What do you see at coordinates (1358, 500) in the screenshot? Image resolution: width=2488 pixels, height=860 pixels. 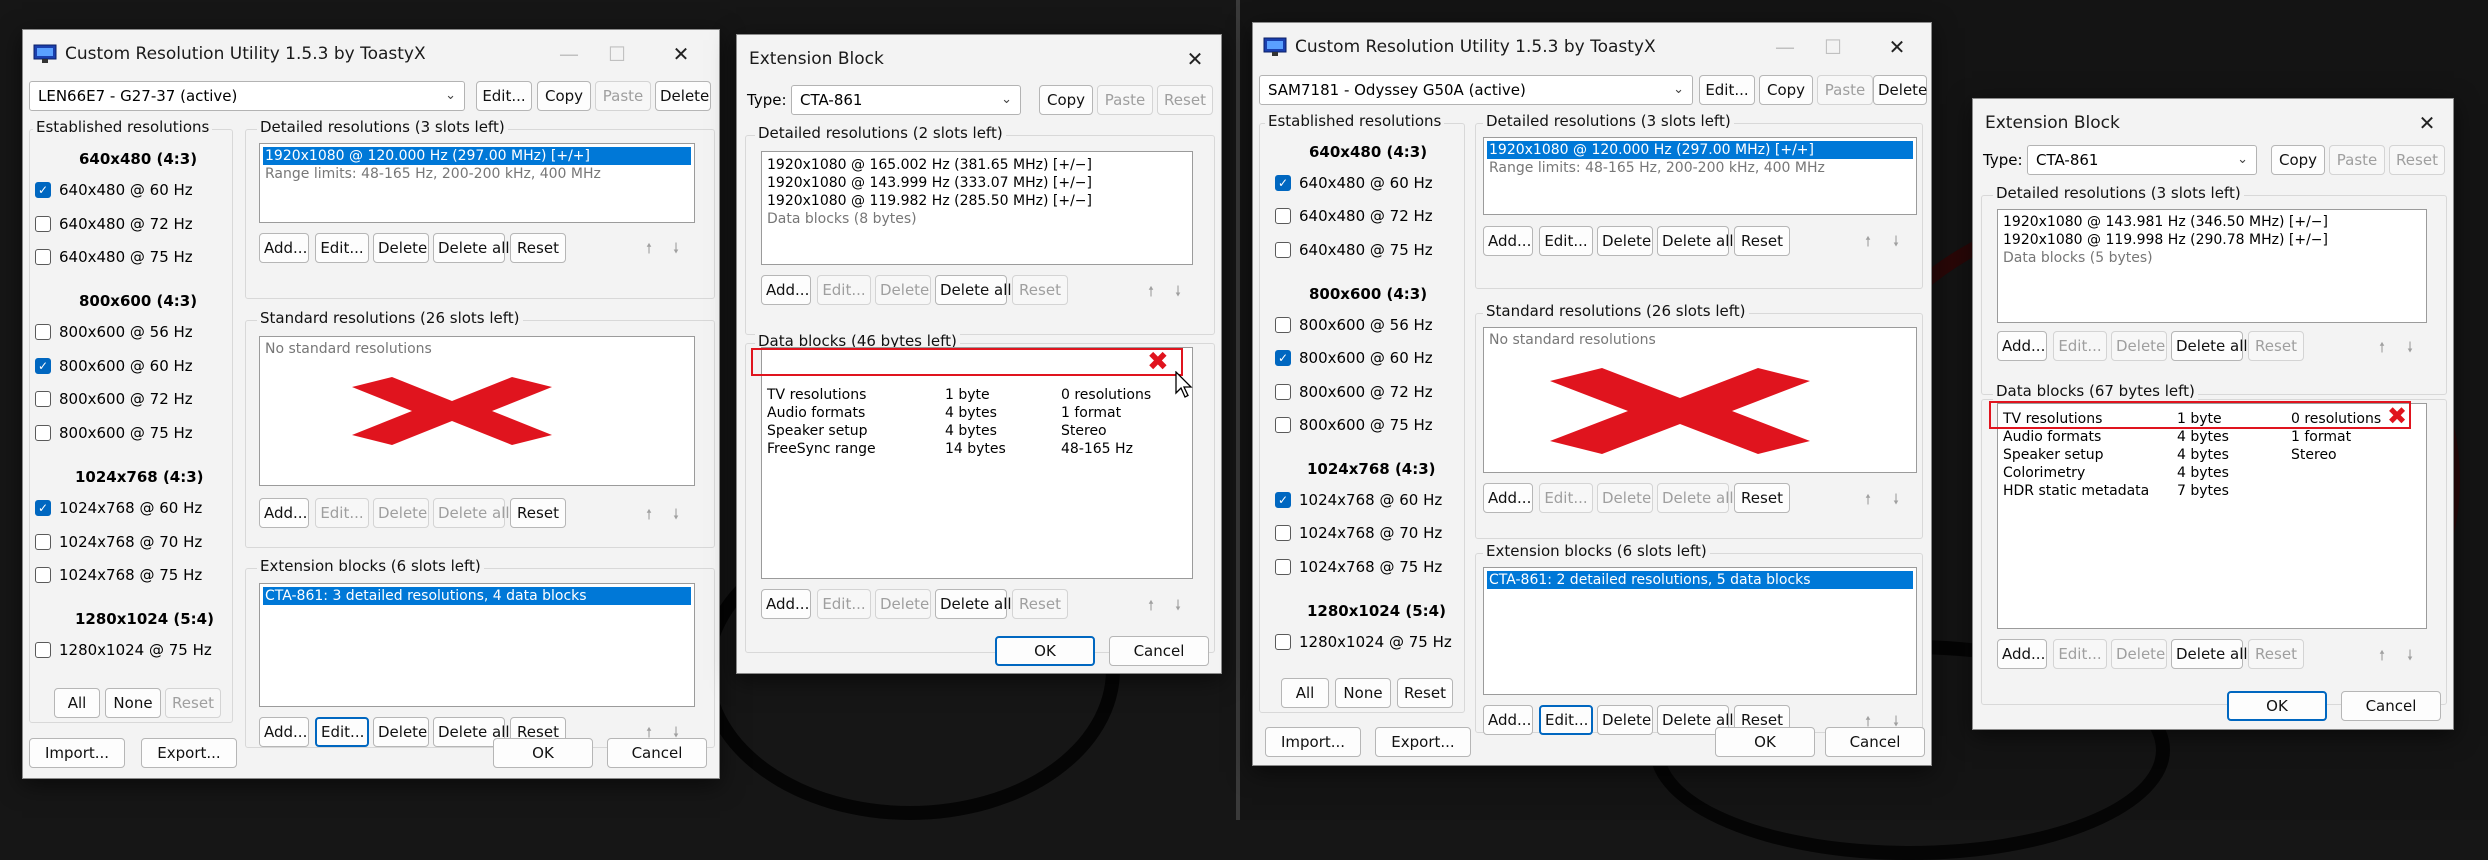 I see `checkbox-1024x768-60: ✓ 1024x768 @ 60 Hz` at bounding box center [1358, 500].